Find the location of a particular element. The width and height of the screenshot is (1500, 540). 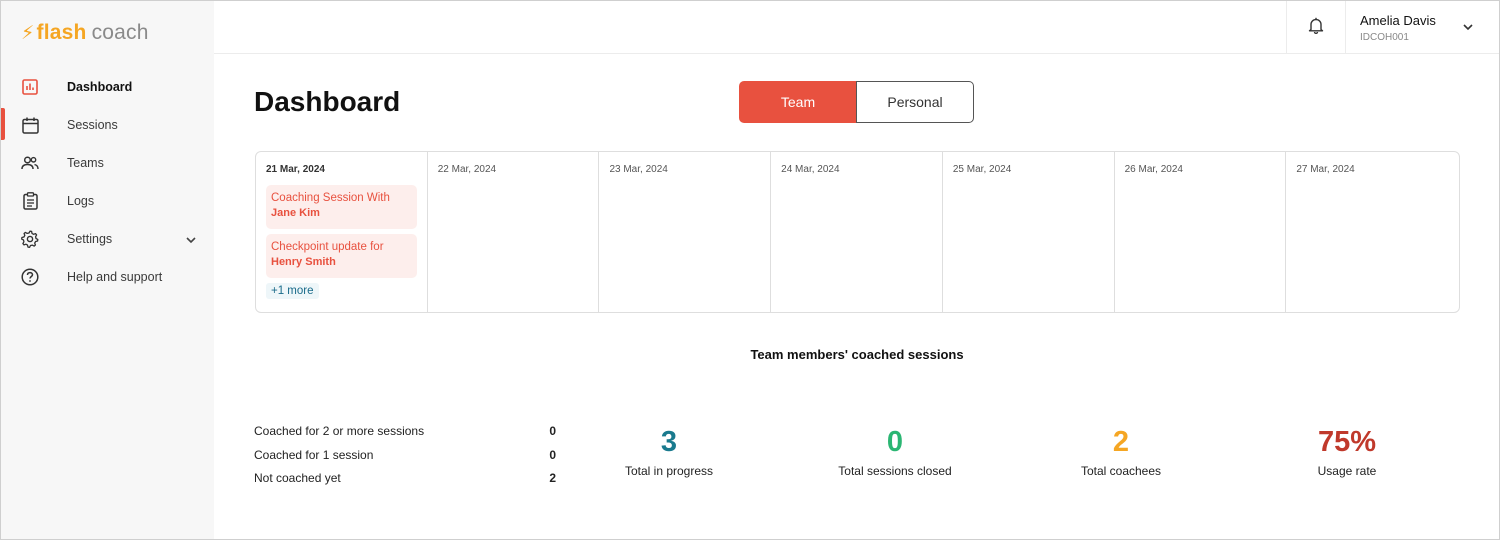

stat-value: 0 is located at coordinates (895, 442).